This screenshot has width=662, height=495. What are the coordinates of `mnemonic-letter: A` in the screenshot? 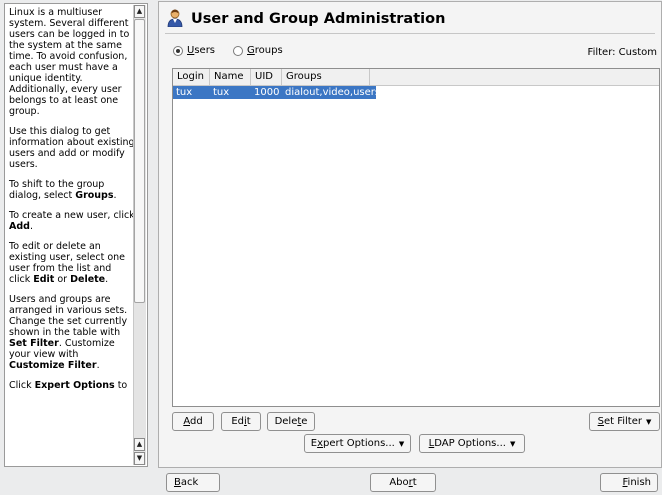 It's located at (186, 421).